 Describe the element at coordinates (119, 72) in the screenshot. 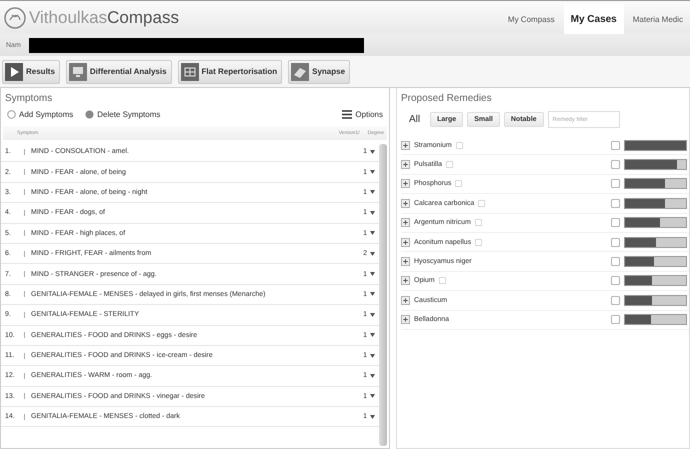

I see `toolbar-button: Differential Analysis` at that location.